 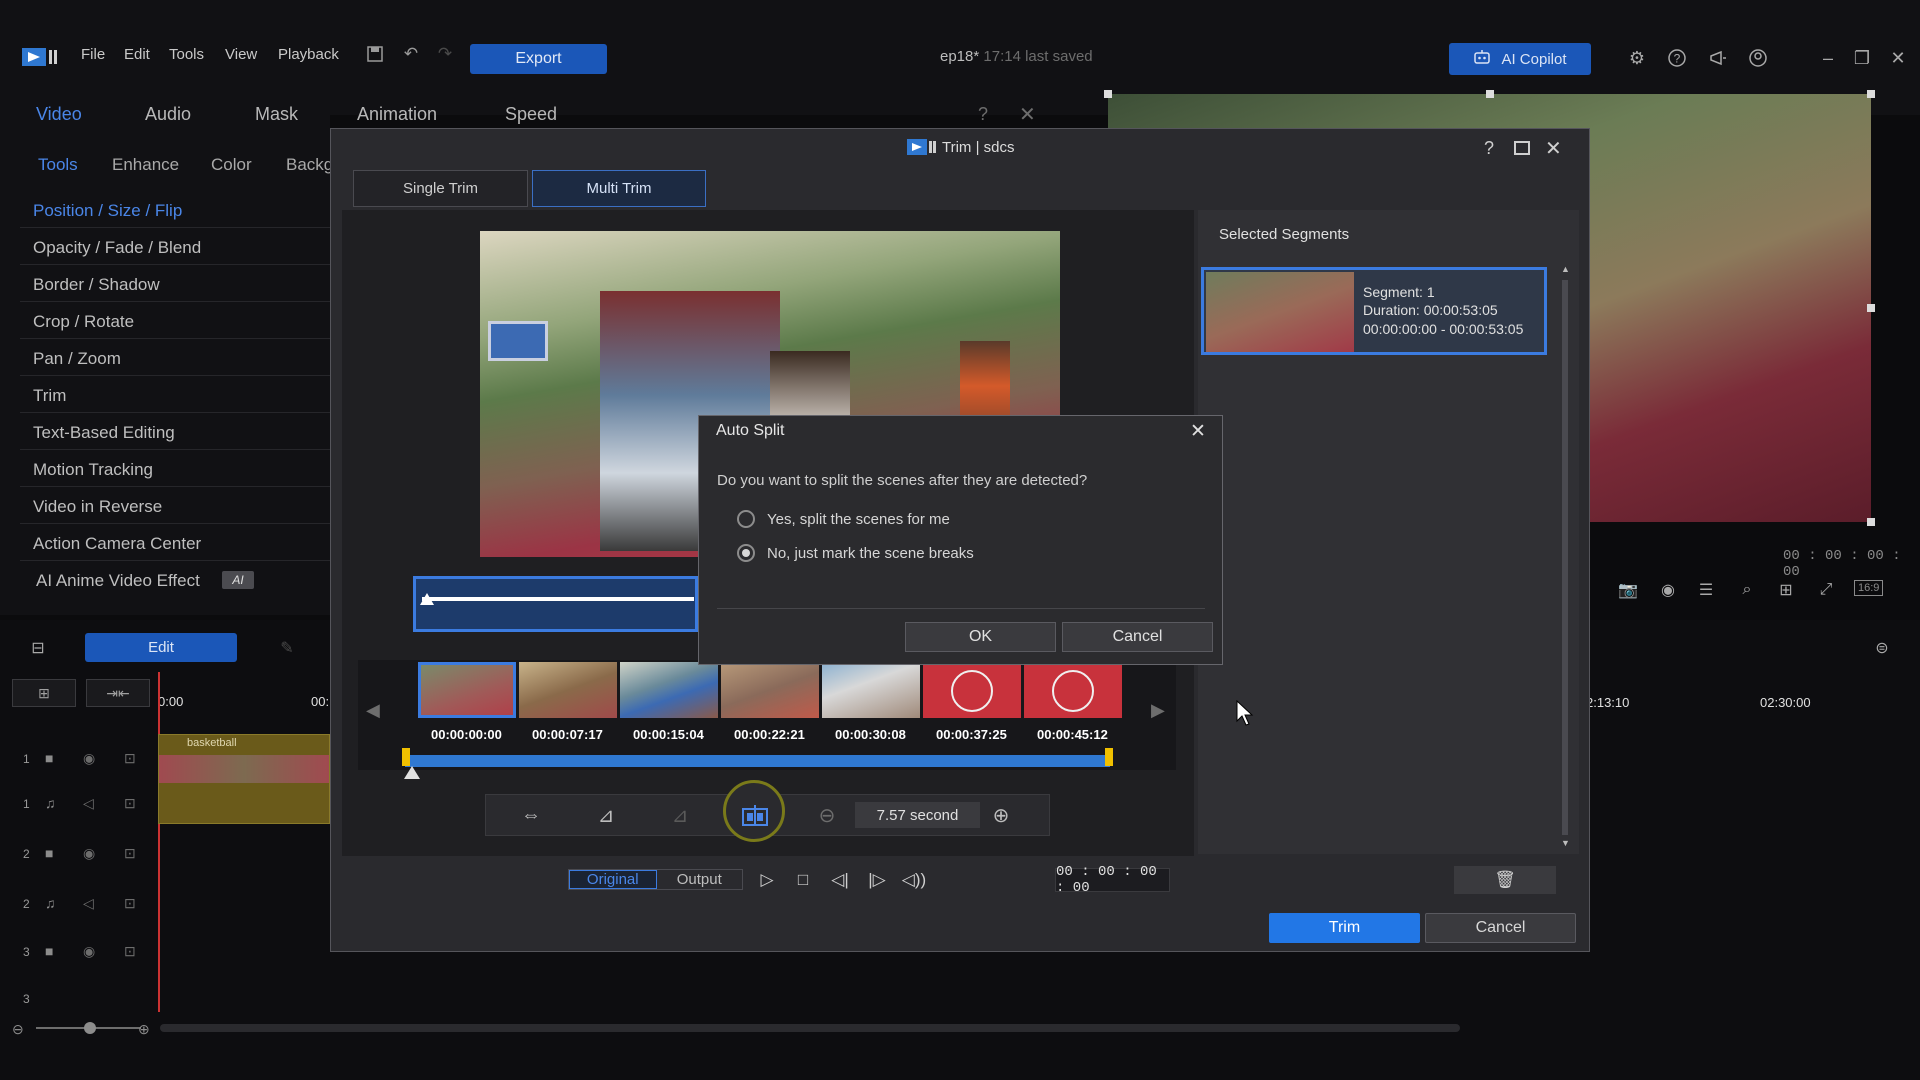 I want to click on undo-icon: ↶, so click(x=411, y=54).